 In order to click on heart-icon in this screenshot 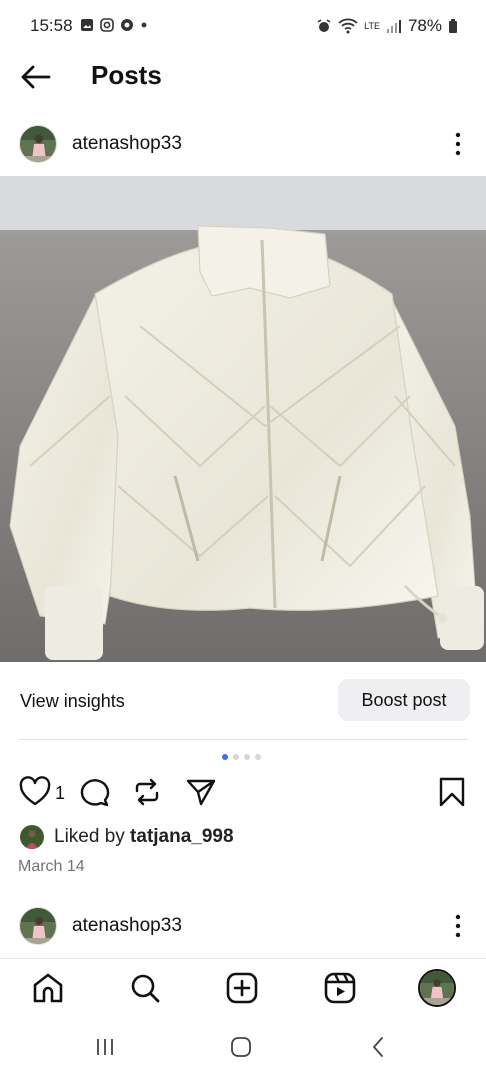, I will do `click(35, 792)`.